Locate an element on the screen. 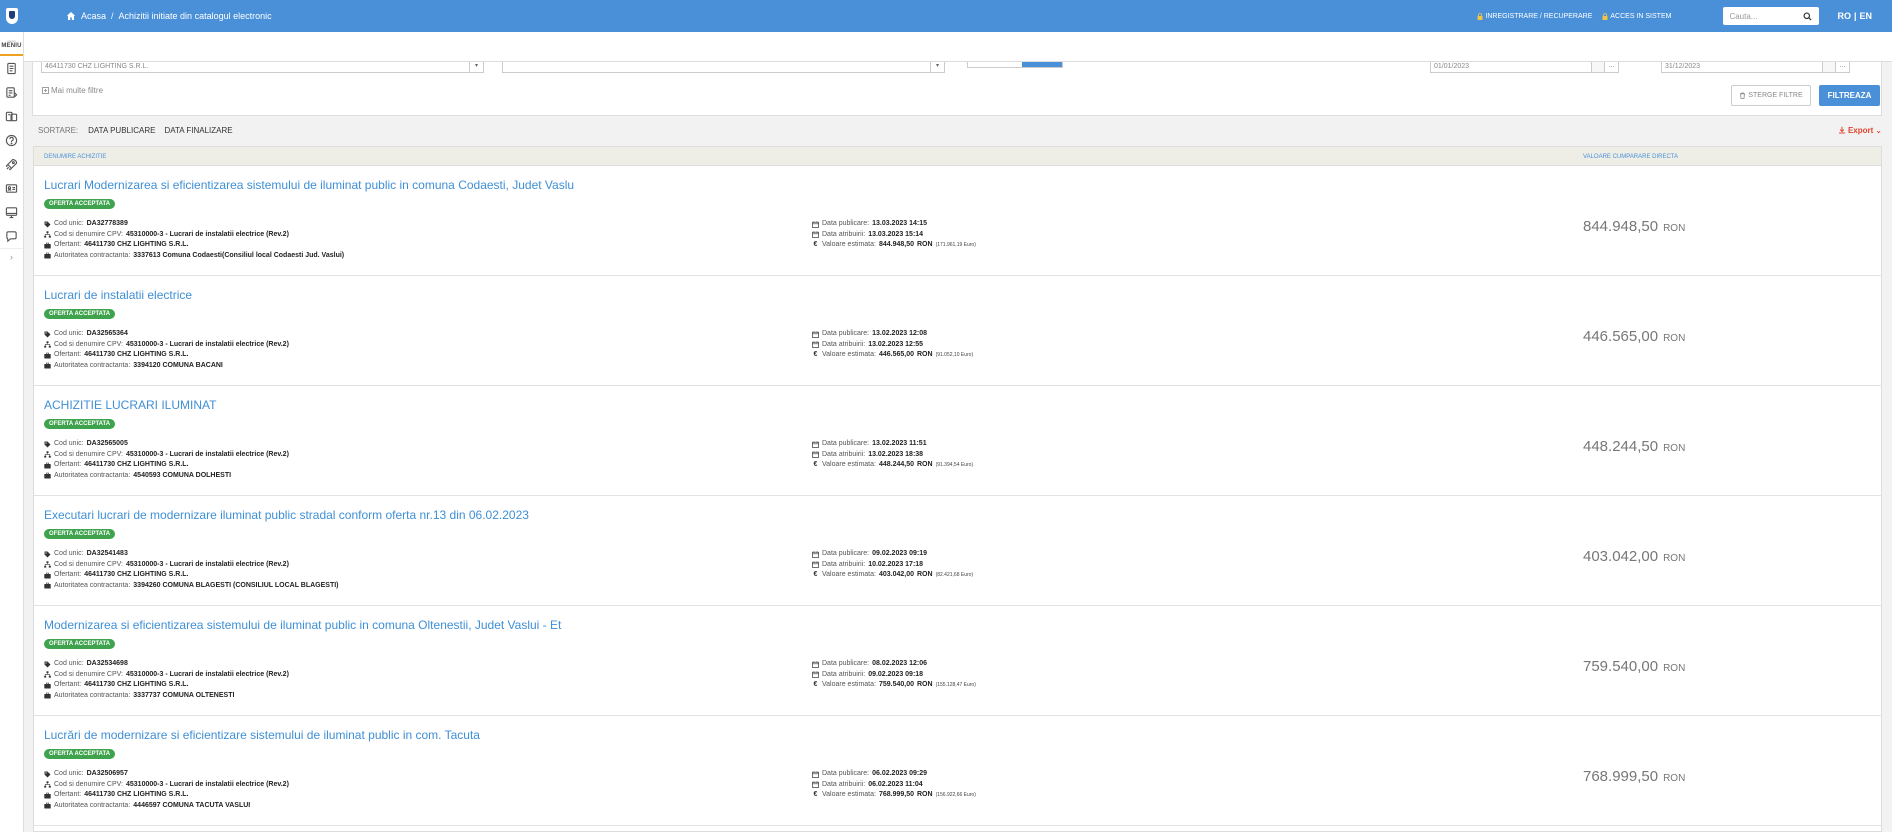 This screenshot has height=832, width=1892. menu-button: meniu MENIU is located at coordinates (11, 45).